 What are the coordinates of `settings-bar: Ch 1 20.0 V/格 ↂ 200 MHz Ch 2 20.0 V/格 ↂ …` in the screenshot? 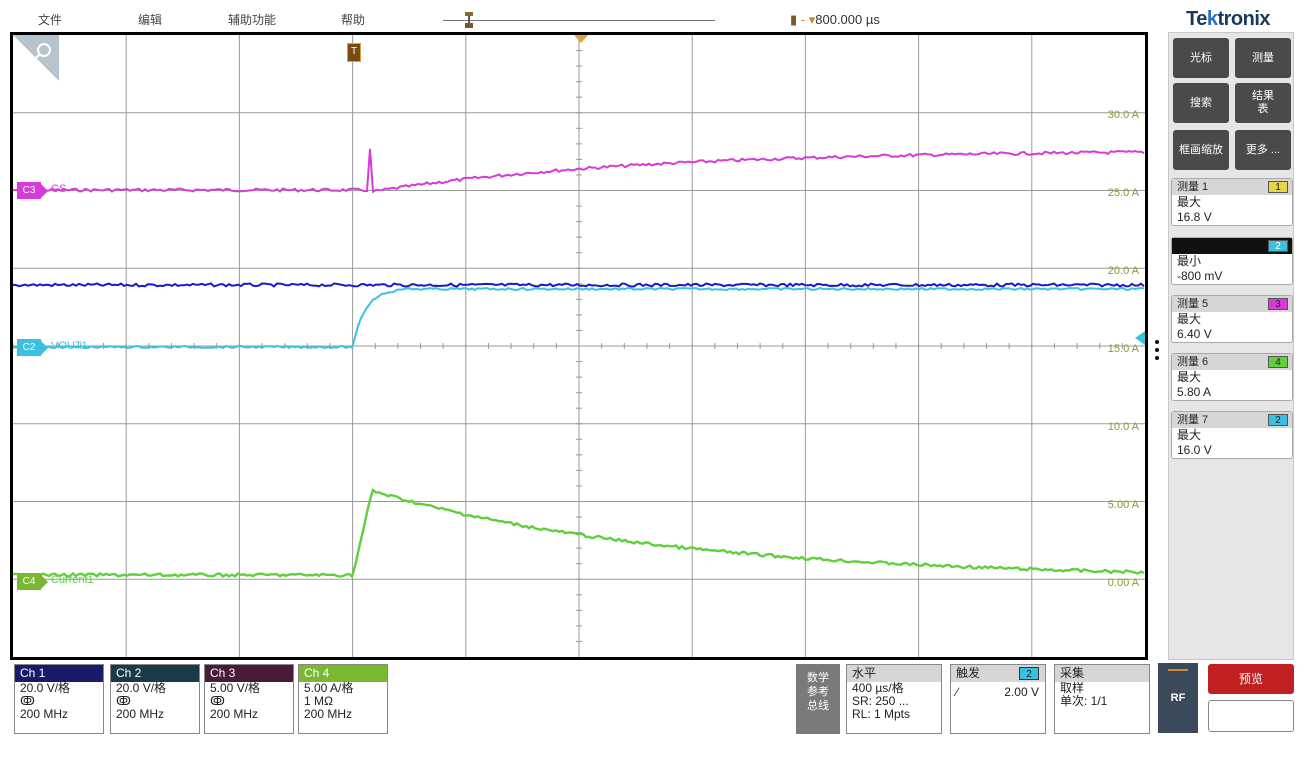 It's located at (580, 709).